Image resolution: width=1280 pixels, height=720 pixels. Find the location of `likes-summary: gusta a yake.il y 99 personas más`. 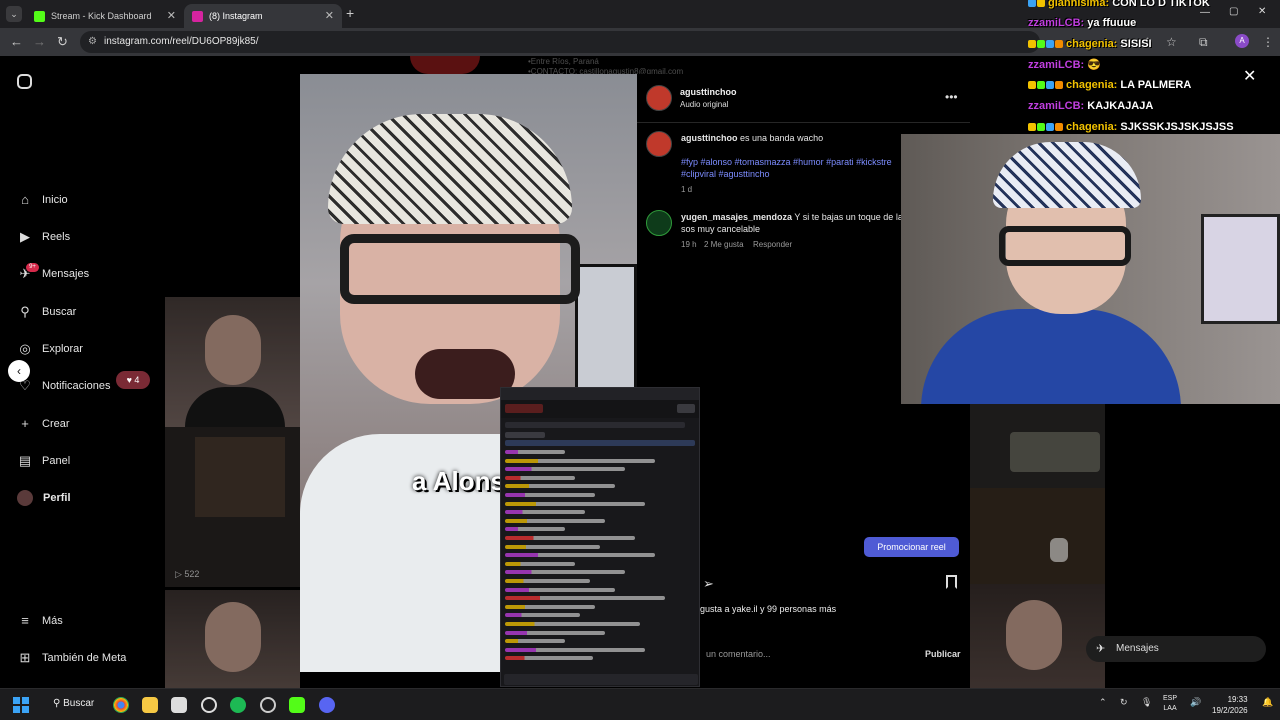

likes-summary: gusta a yake.il y 99 personas más is located at coordinates (768, 609).